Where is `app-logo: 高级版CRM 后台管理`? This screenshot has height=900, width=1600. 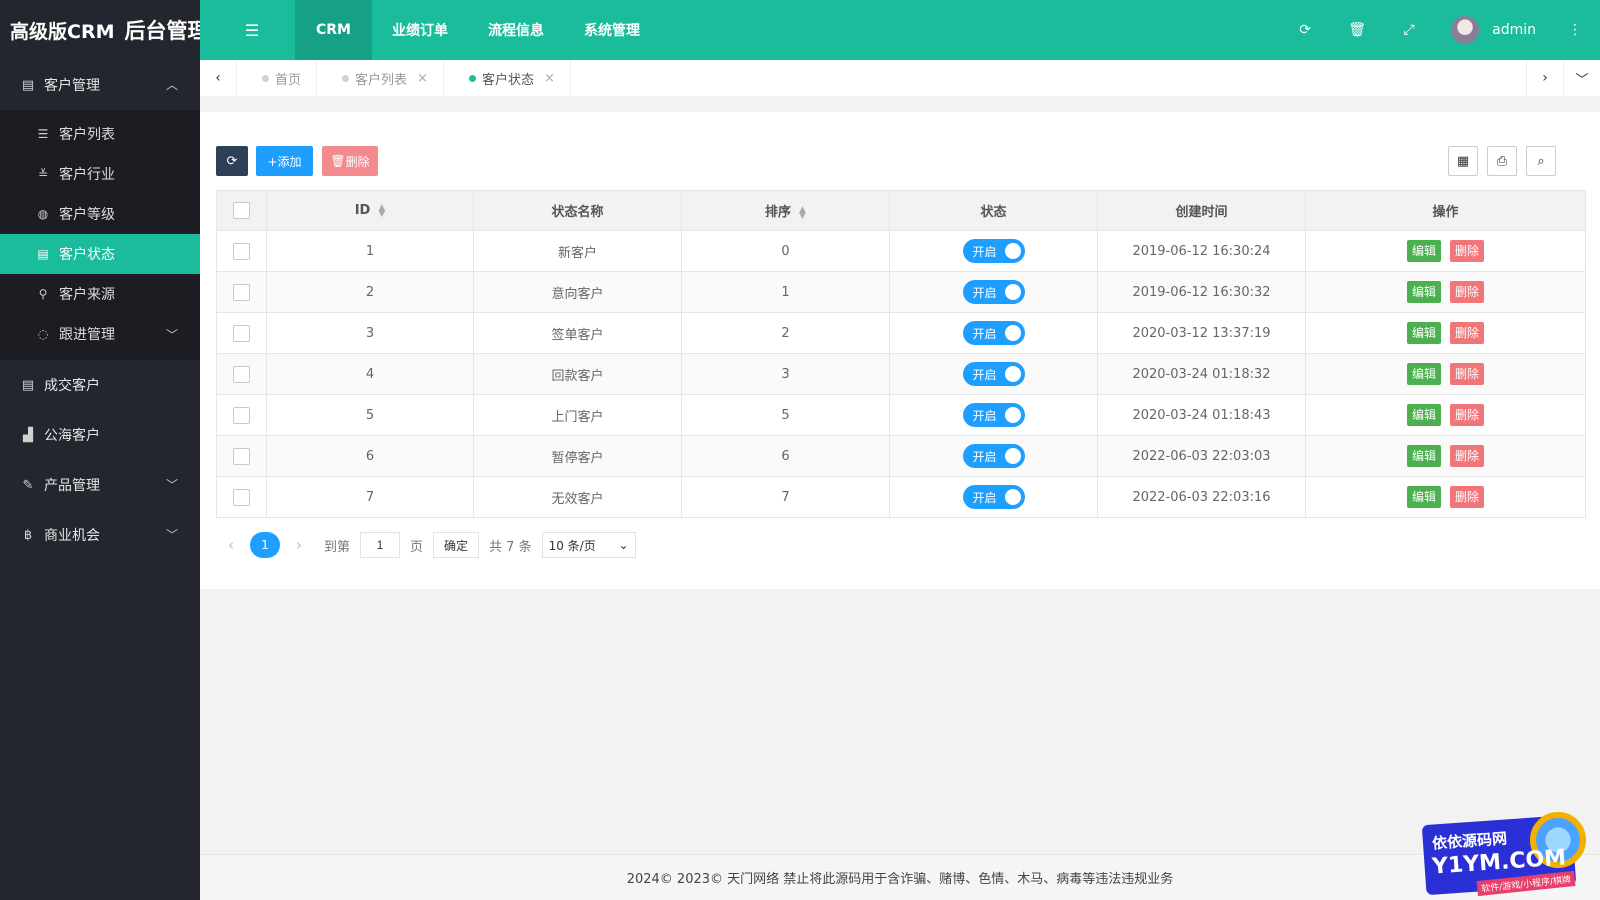
app-logo: 高级版CRM 后台管理 is located at coordinates (104, 30).